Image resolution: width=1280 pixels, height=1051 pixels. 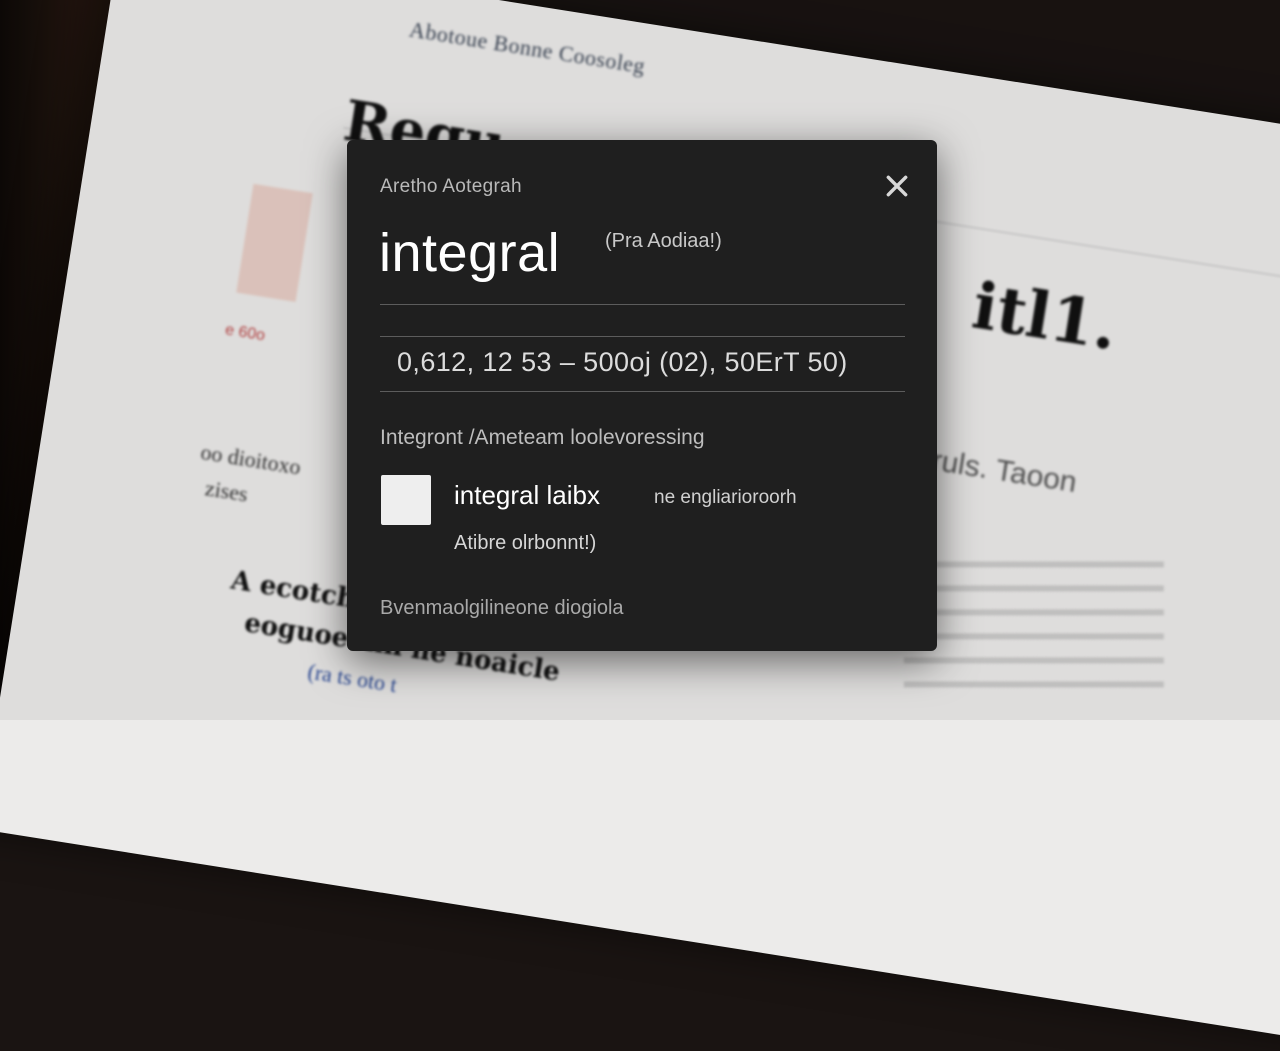 I want to click on dialog-eyebrow: Aretho Aotegrah, so click(x=451, y=186).